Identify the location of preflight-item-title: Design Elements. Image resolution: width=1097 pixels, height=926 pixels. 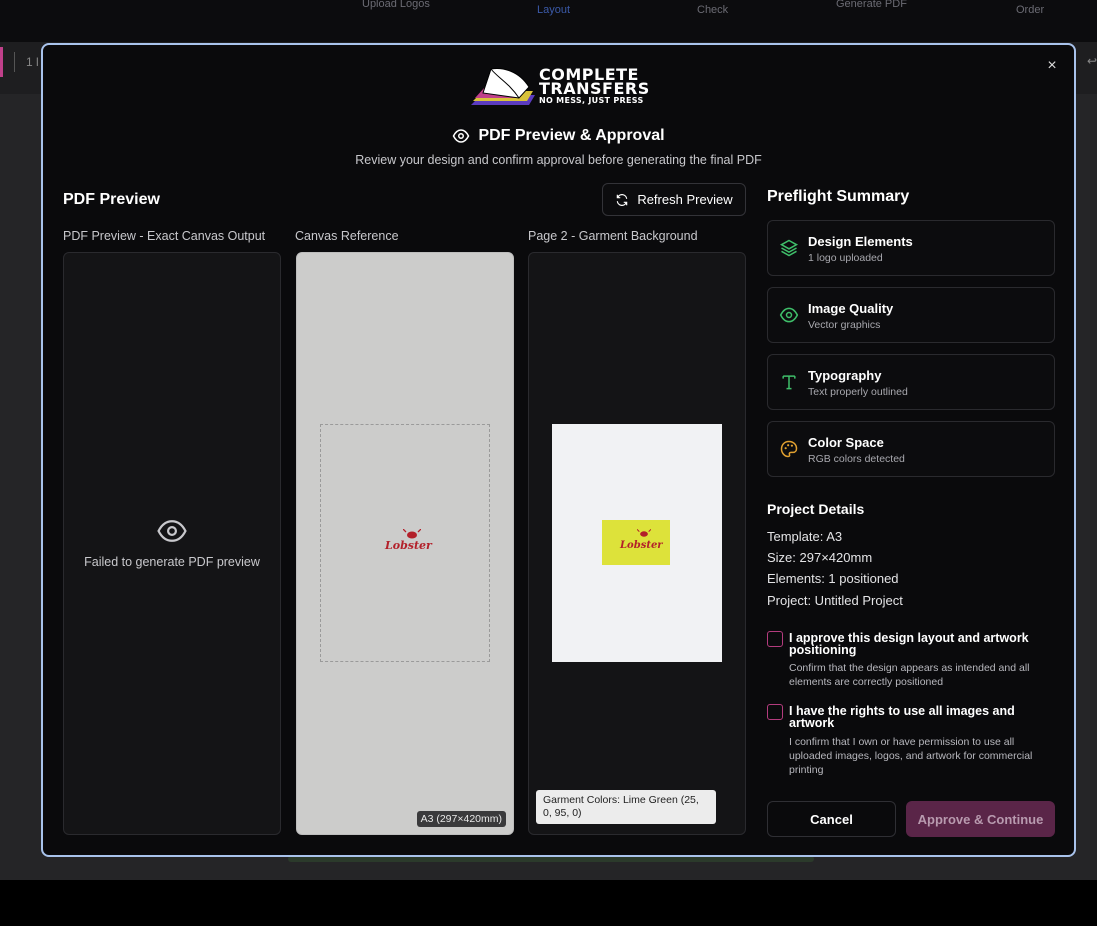
(860, 241).